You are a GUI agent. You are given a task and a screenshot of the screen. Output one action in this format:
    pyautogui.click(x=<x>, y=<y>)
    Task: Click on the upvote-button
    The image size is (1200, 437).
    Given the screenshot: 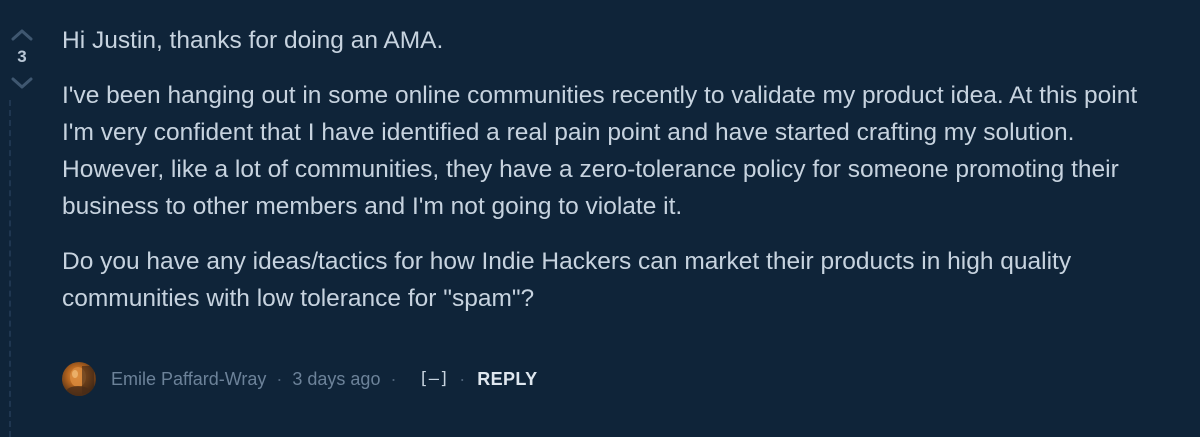 What is the action you would take?
    pyautogui.click(x=22, y=34)
    